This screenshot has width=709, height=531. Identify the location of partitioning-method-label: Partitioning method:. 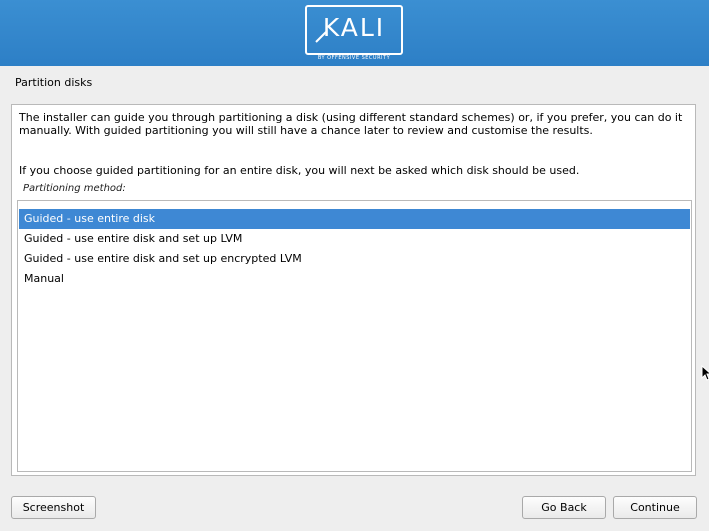
(74, 188).